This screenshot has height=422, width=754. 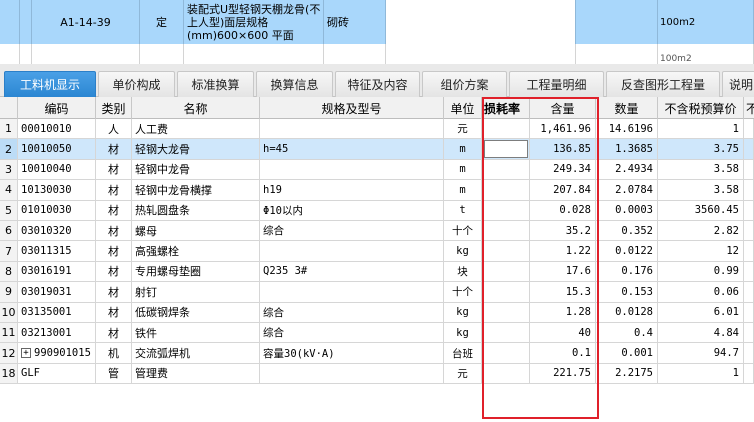 I want to click on cell-price: 1, so click(x=701, y=373).